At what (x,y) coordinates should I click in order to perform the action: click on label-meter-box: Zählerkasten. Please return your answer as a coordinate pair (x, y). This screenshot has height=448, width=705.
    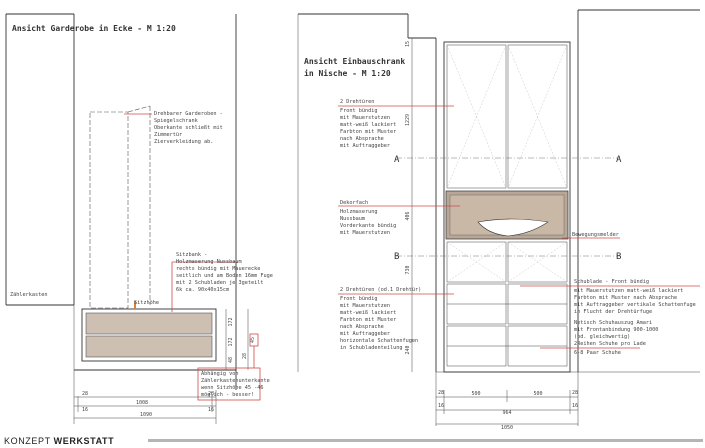
    Looking at the image, I should click on (28, 295).